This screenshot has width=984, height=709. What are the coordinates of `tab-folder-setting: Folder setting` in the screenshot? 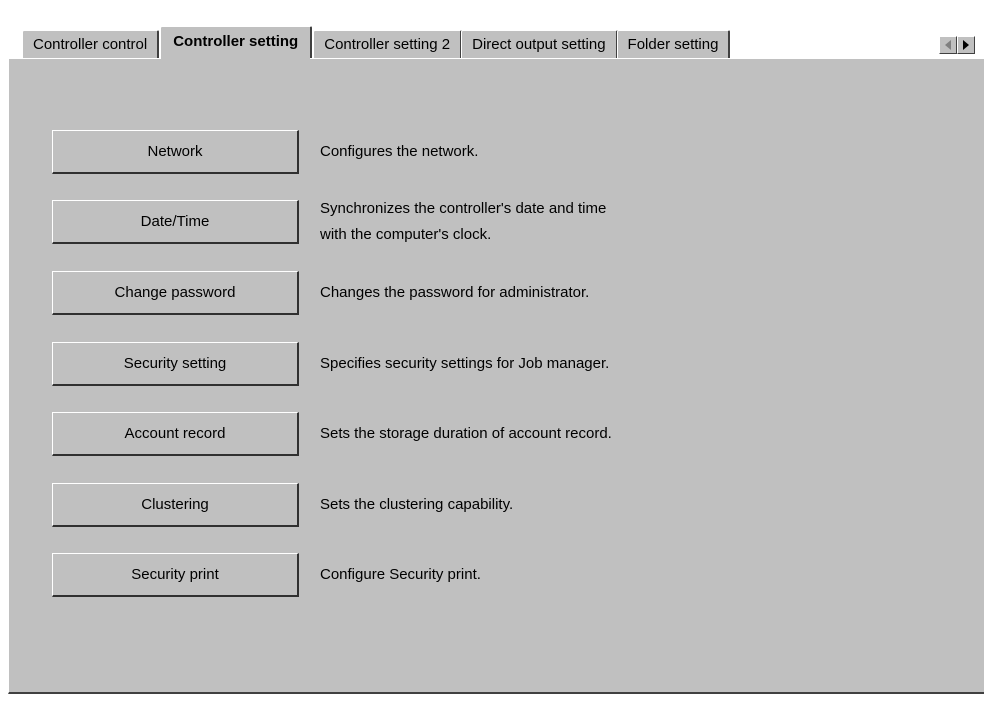 It's located at (673, 44).